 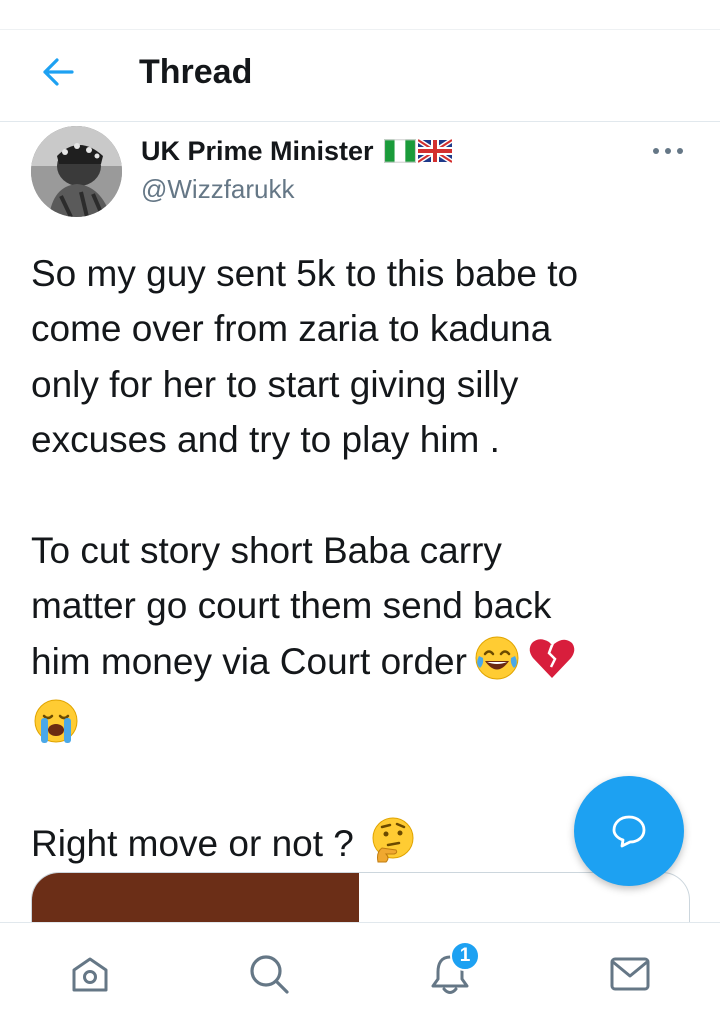 I want to click on back-button, so click(x=58, y=72).